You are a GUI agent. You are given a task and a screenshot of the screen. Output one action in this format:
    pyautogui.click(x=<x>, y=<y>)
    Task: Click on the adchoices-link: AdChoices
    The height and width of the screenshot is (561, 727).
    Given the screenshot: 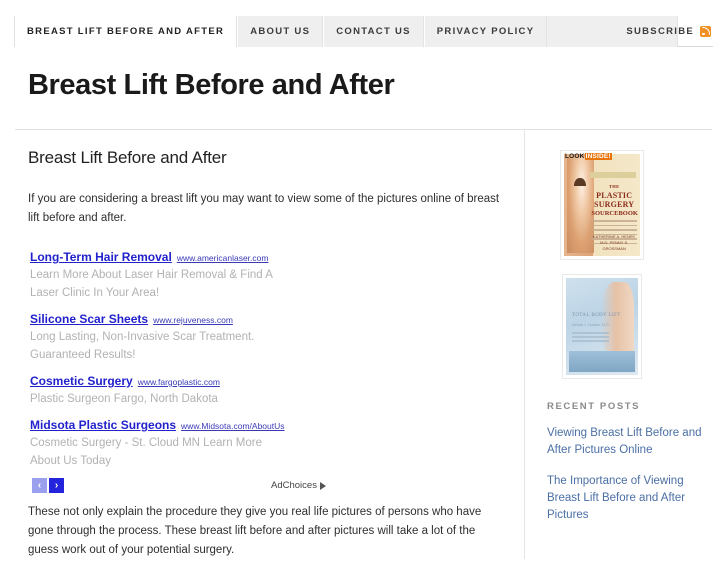 What is the action you would take?
    pyautogui.click(x=298, y=485)
    